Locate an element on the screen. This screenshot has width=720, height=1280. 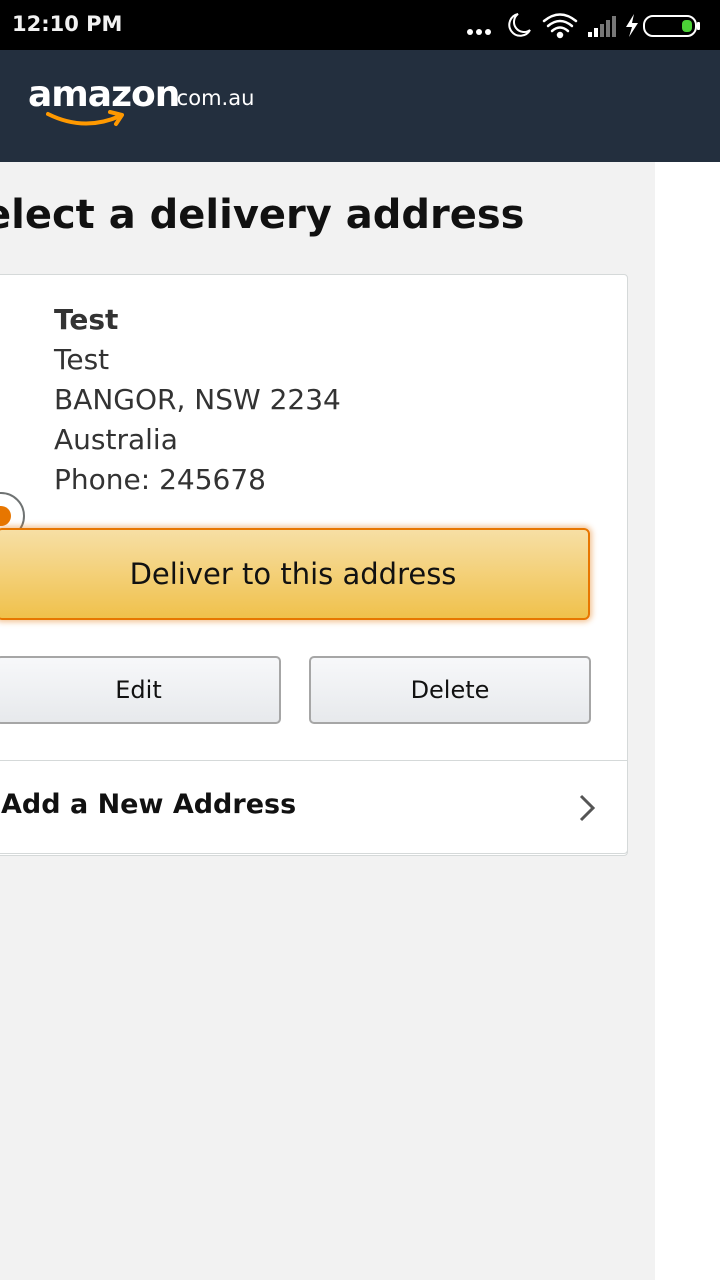
address-phone: Phone: 245678 is located at coordinates (160, 479).